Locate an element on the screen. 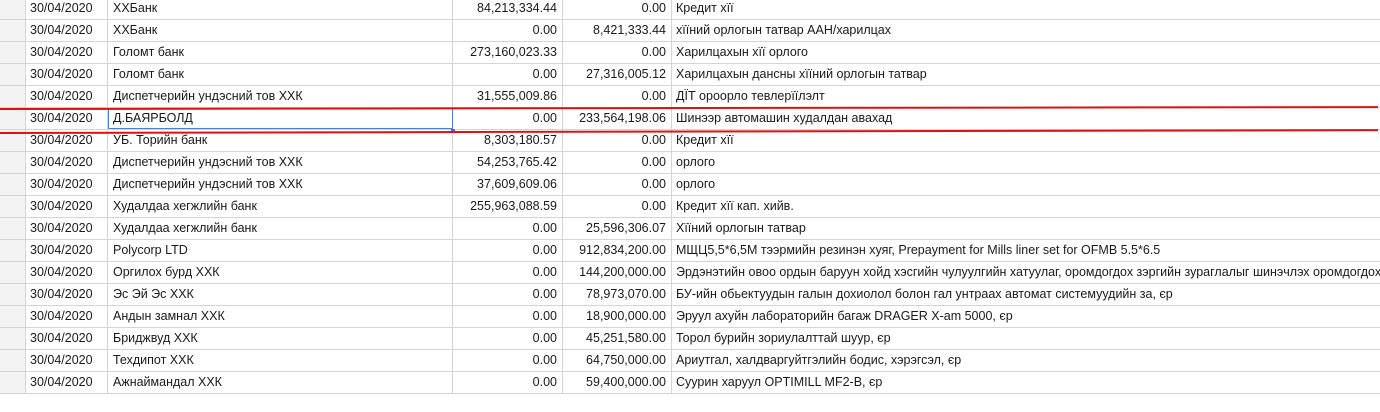 This screenshot has height=412, width=1380. credit-cell: 78,973,070.00 is located at coordinates (617, 294).